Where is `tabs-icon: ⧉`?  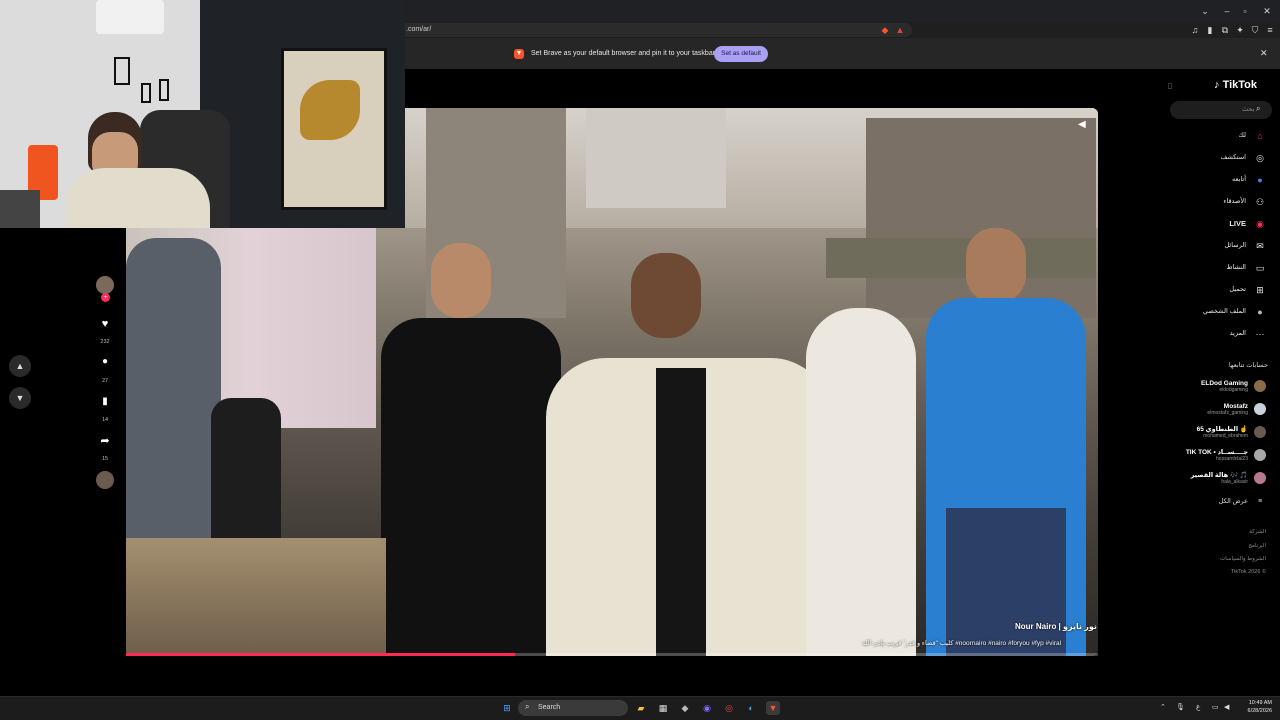 tabs-icon: ⧉ is located at coordinates (1225, 30).